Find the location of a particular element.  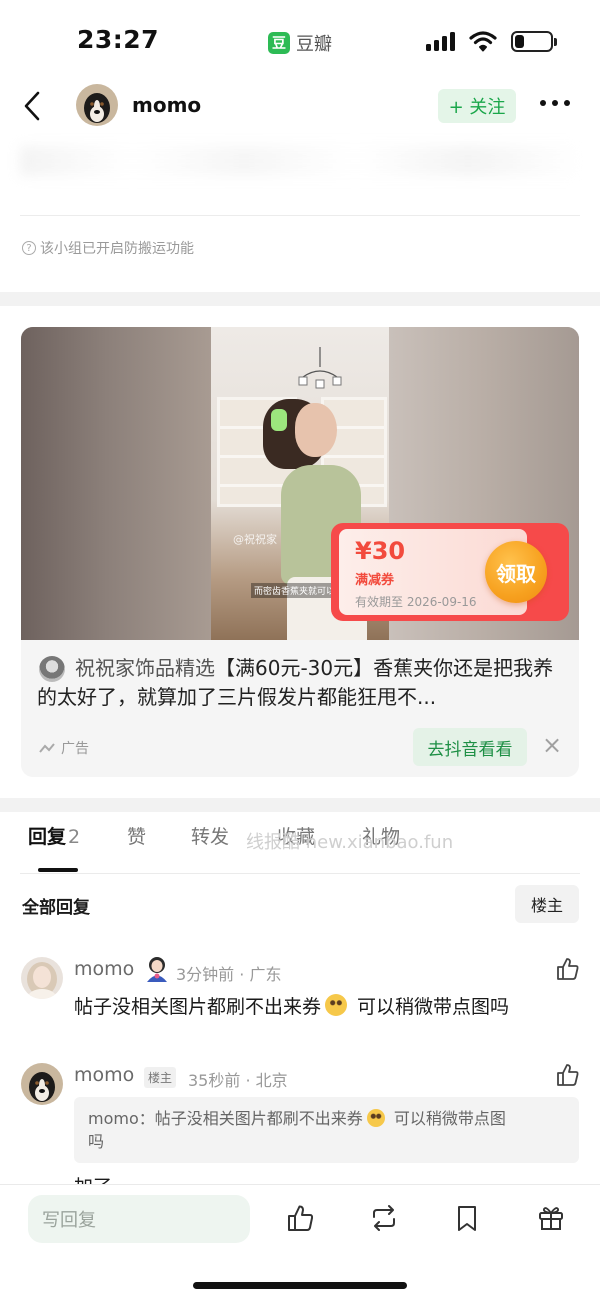

tab-likes: 赞 is located at coordinates (136, 835).